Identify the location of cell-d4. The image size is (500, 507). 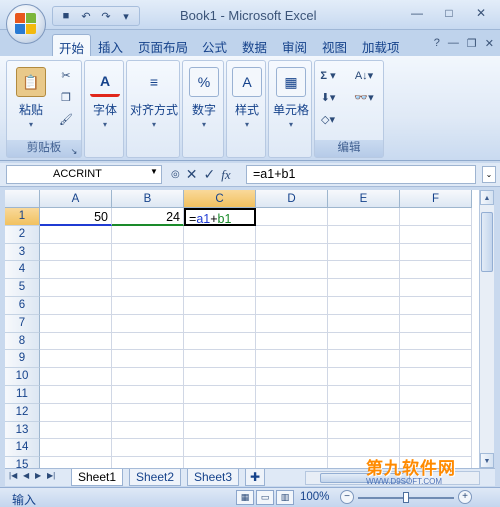
(292, 270).